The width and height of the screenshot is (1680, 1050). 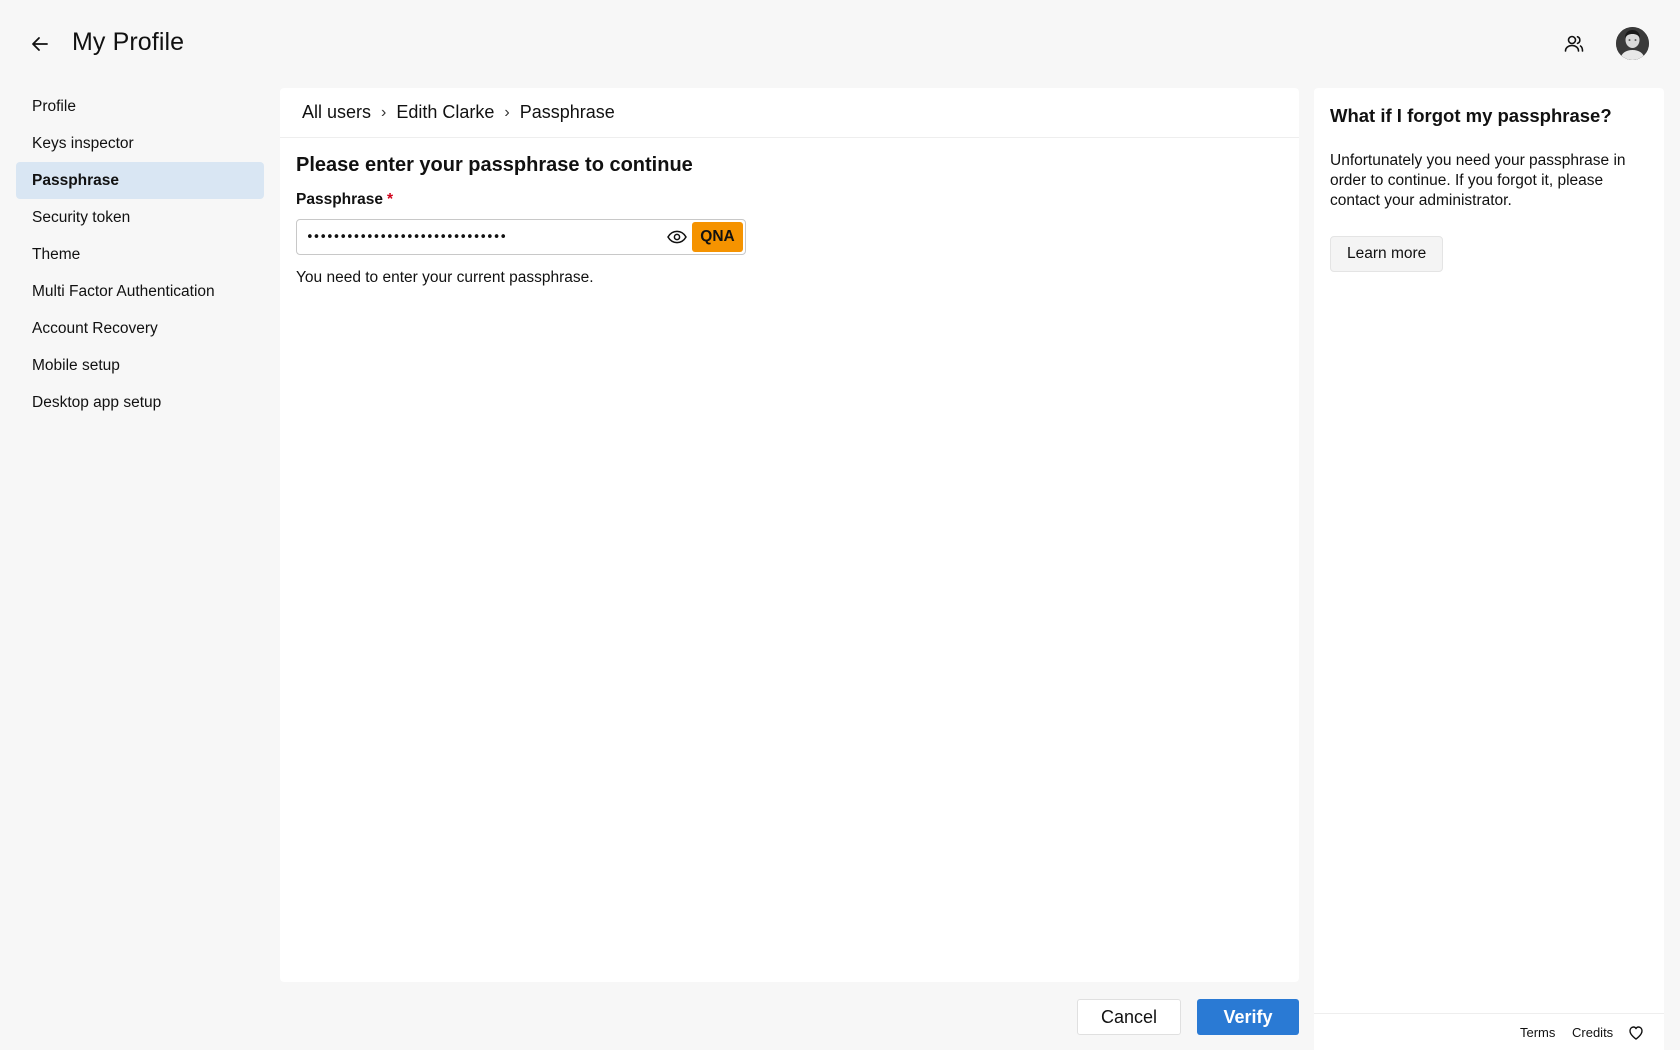 What do you see at coordinates (445, 112) in the screenshot?
I see `breadcrumb-user: Edith Clarke` at bounding box center [445, 112].